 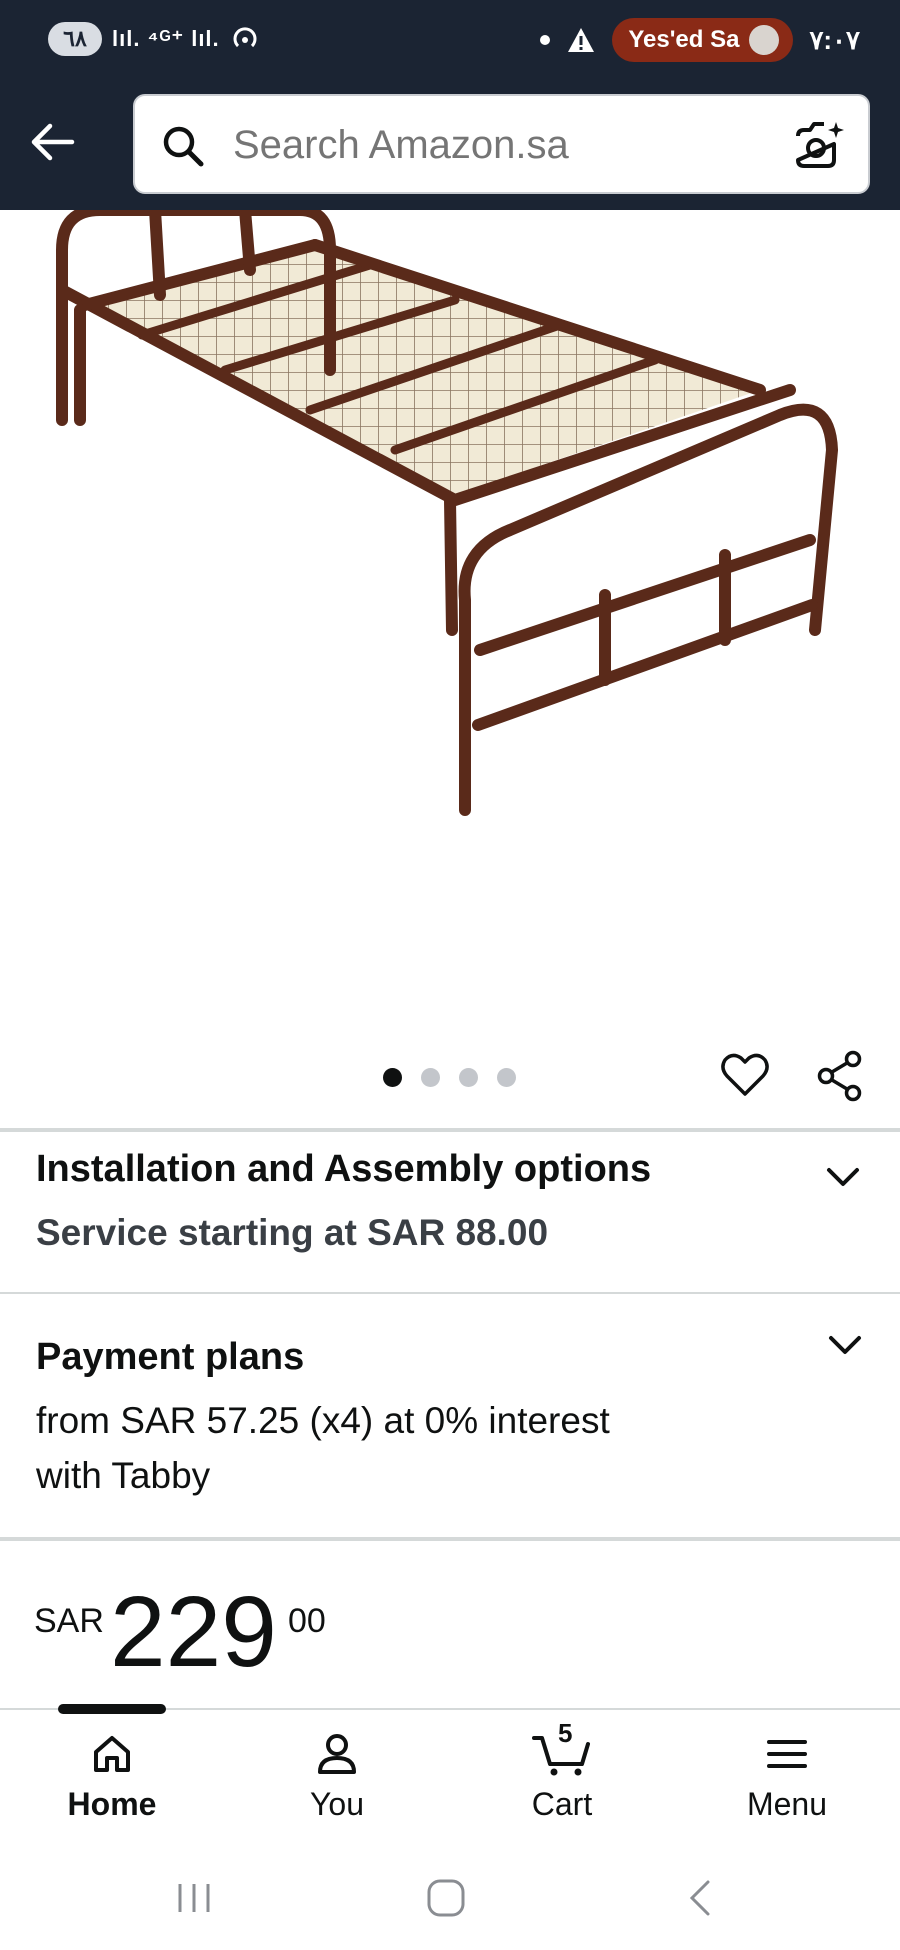 What do you see at coordinates (337, 1777) in the screenshot?
I see `nav-you: You` at bounding box center [337, 1777].